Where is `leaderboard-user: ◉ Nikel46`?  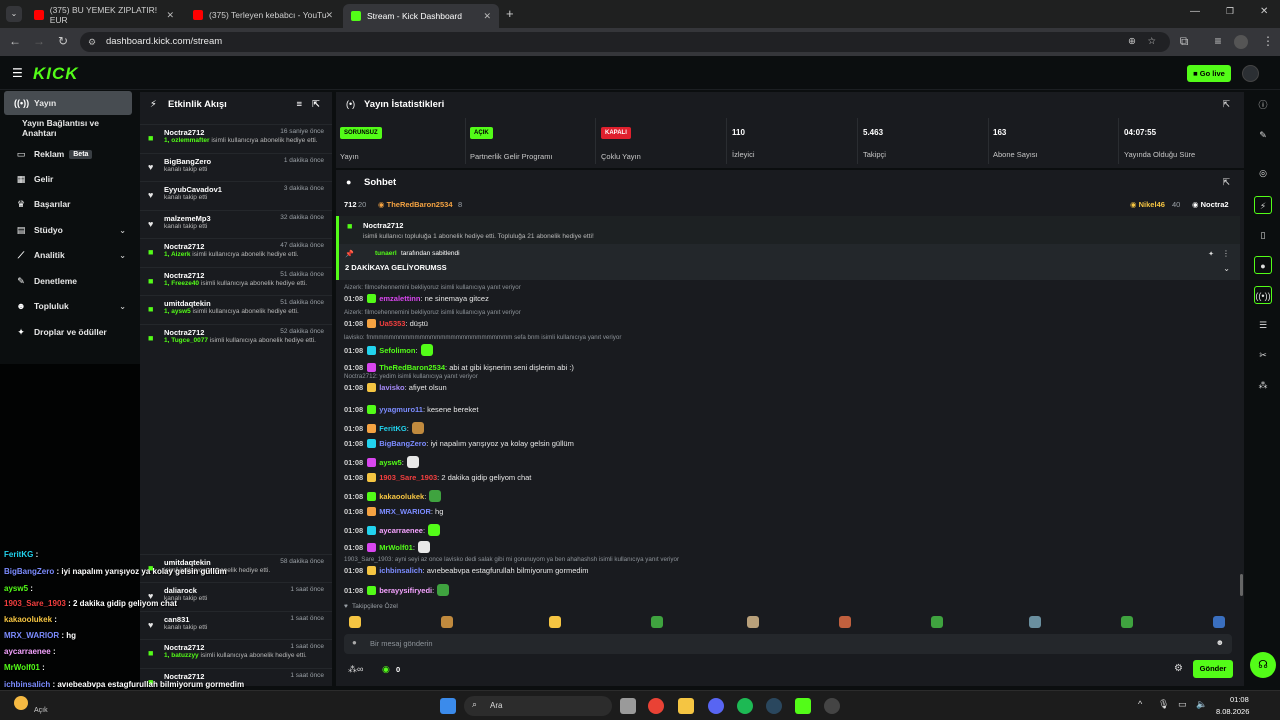 leaderboard-user: ◉ Nikel46 is located at coordinates (1147, 204).